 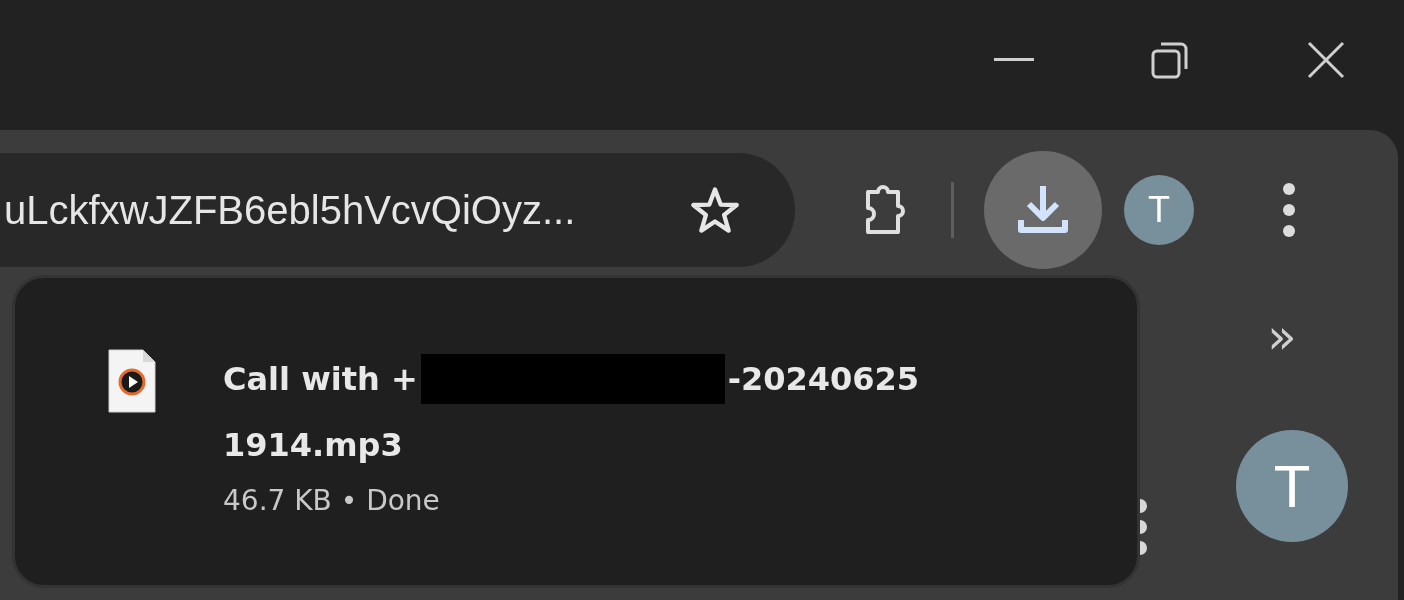 I want to click on audio-file-icon, so click(x=132, y=381).